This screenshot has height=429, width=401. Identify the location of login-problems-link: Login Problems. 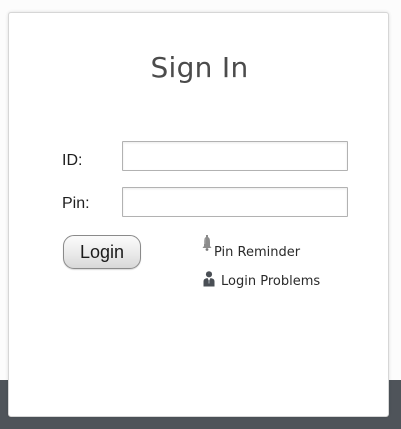
(261, 281).